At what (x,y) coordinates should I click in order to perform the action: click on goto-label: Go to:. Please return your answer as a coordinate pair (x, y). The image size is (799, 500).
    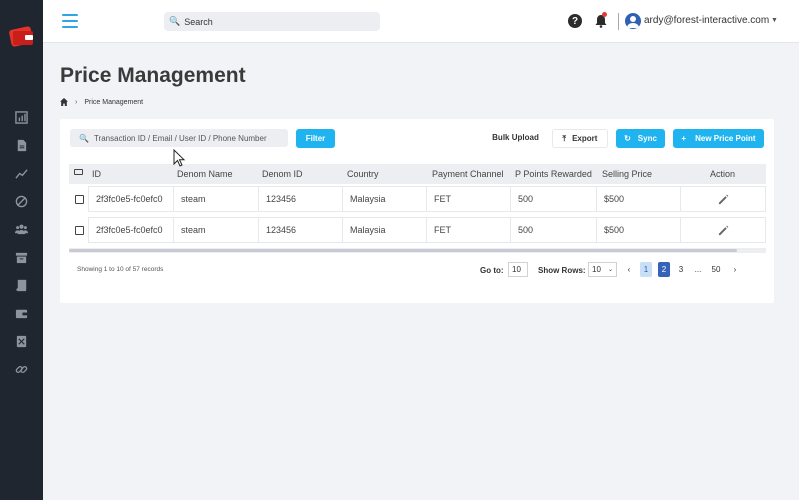
    Looking at the image, I should click on (492, 270).